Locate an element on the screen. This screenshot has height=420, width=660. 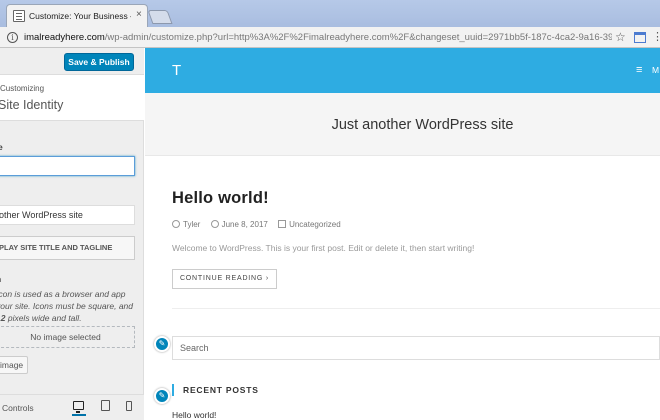
new-tab-button is located at coordinates (160, 17).